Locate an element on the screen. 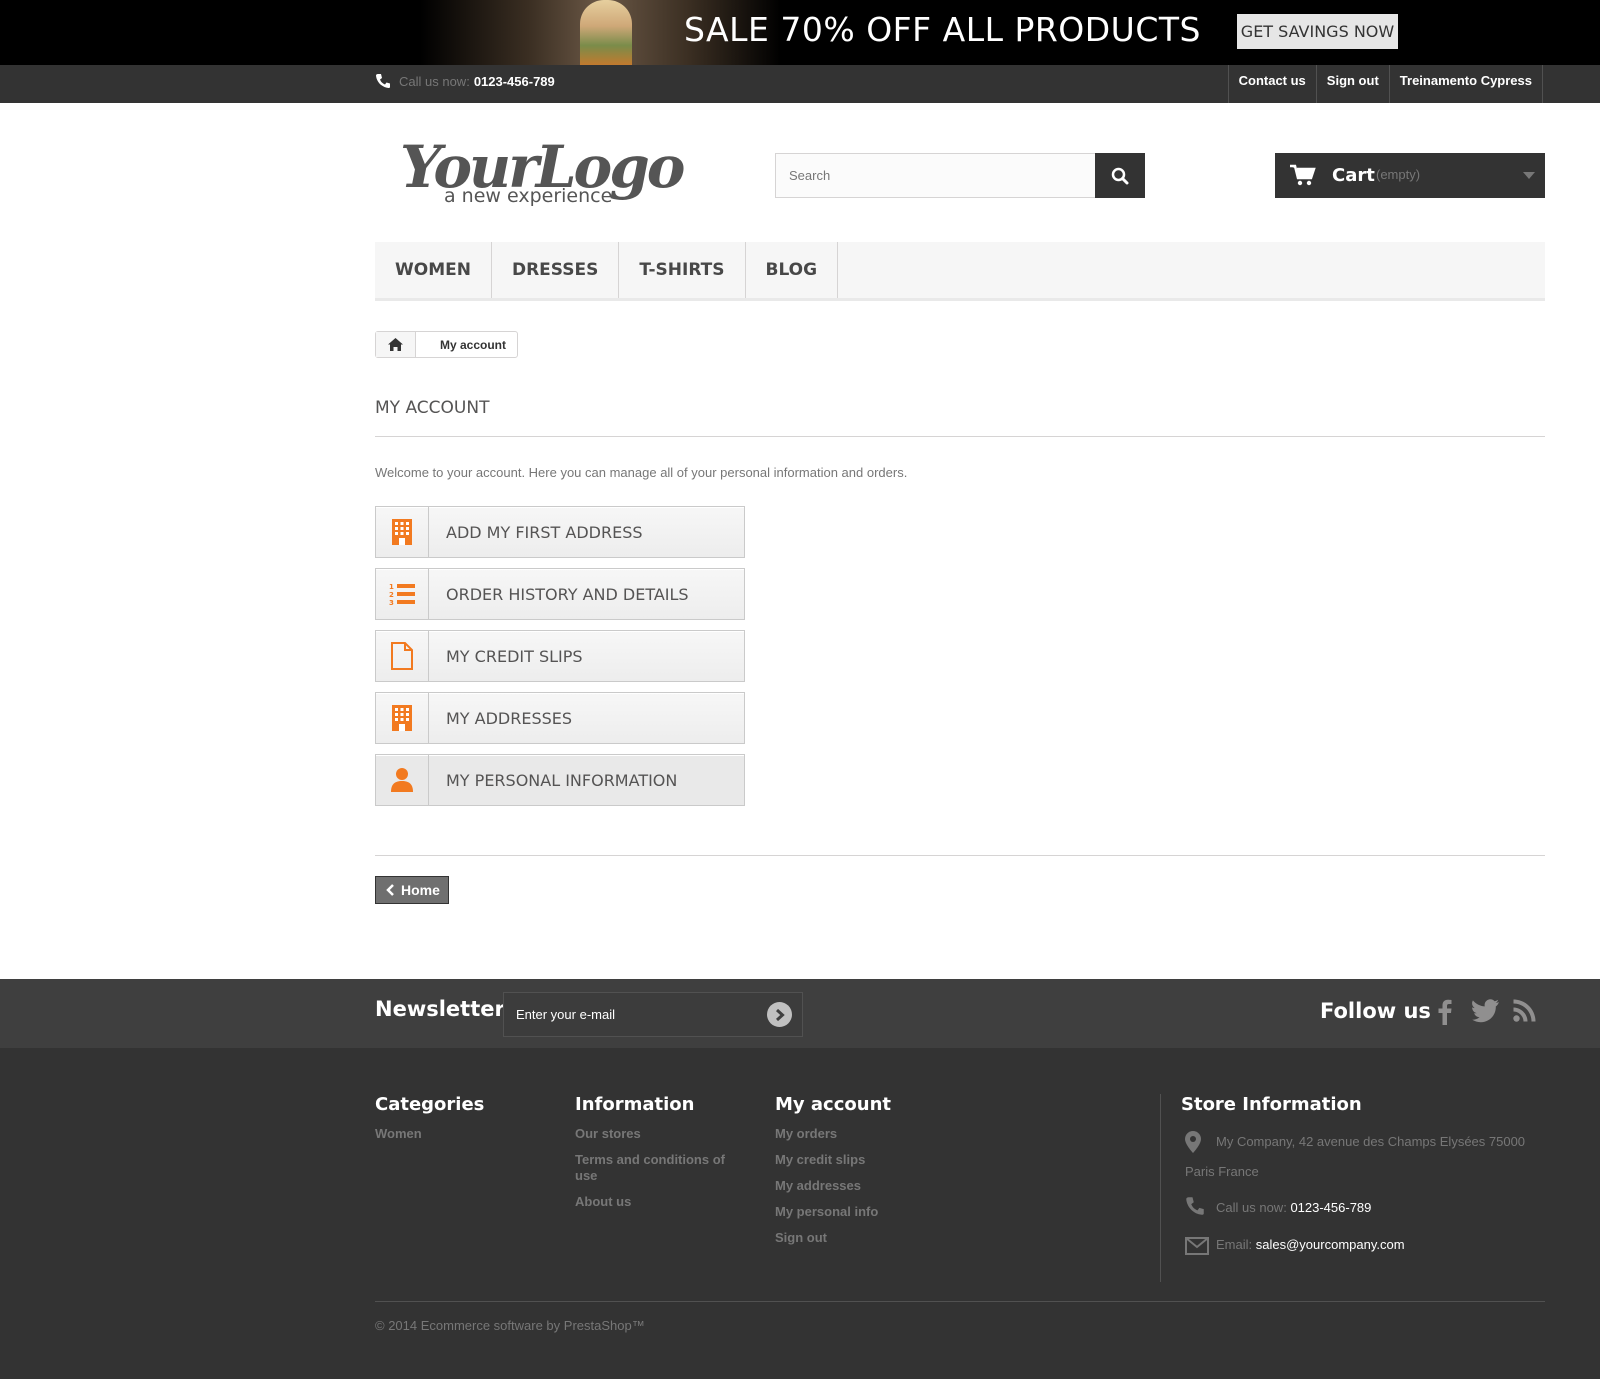 This screenshot has height=1379, width=1600. search-button is located at coordinates (1120, 175).